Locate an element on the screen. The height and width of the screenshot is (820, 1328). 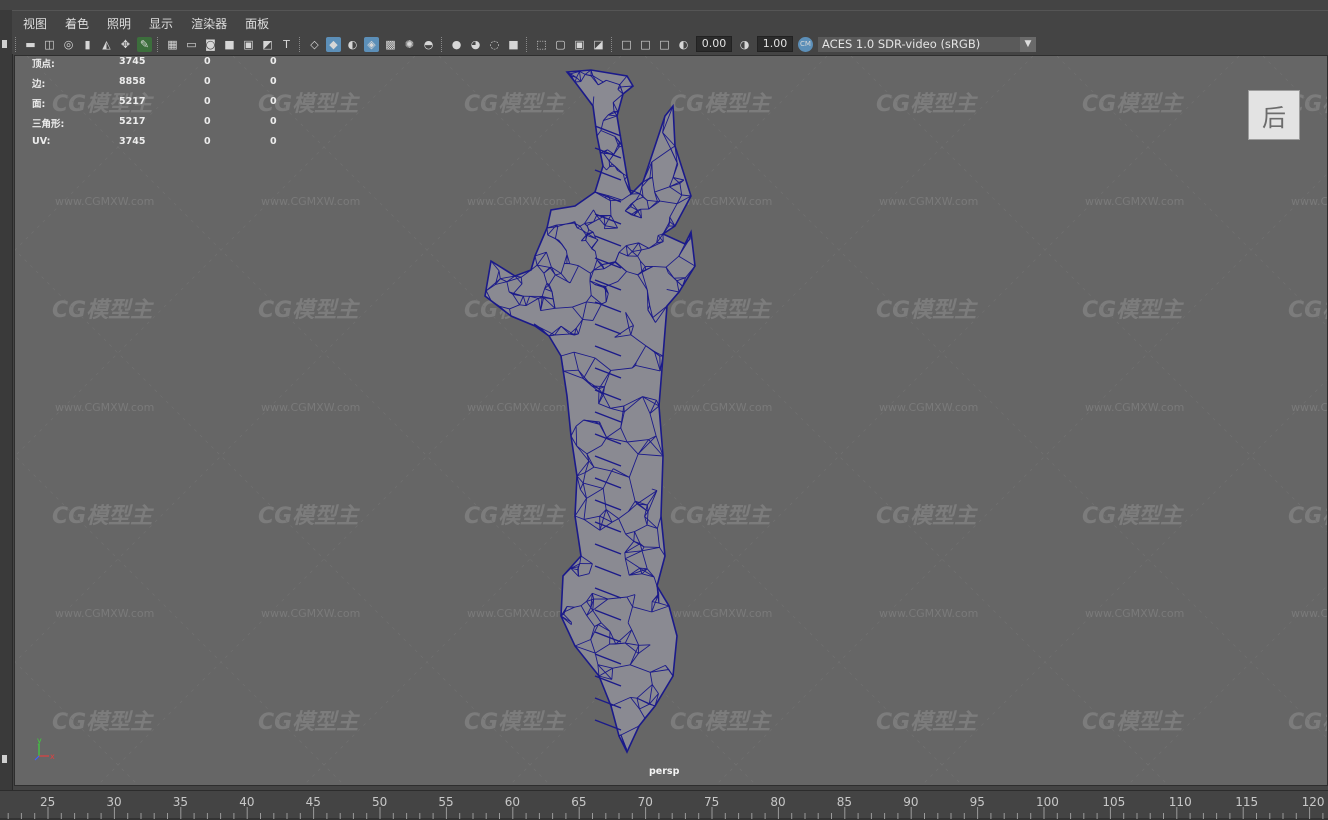
select-camera-icon: ▬ is located at coordinates (30, 44).